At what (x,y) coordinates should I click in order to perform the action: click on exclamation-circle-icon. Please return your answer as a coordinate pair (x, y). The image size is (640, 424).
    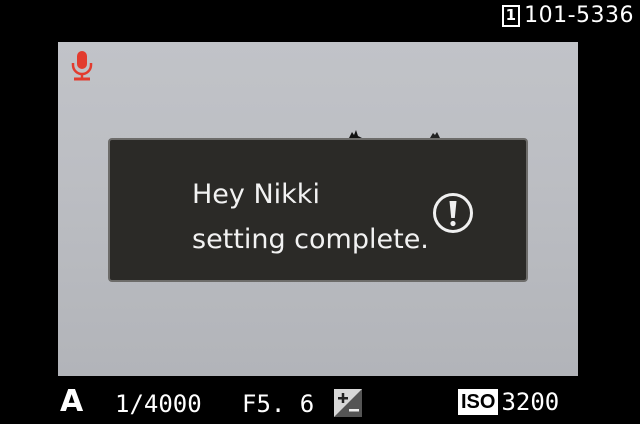
    Looking at the image, I should click on (453, 213).